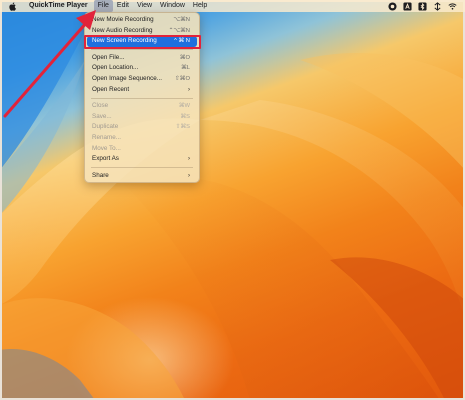 Image resolution: width=465 pixels, height=400 pixels. Describe the element at coordinates (185, 68) in the screenshot. I see `shortcut-label: ⌘L` at that location.